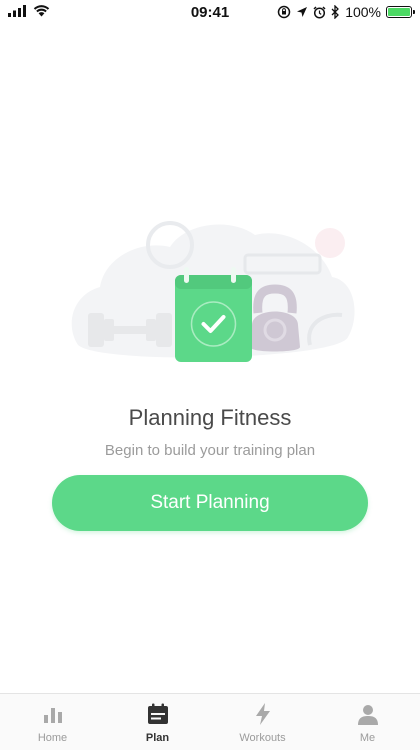 This screenshot has height=750, width=420. I want to click on rotation-lock-icon, so click(284, 12).